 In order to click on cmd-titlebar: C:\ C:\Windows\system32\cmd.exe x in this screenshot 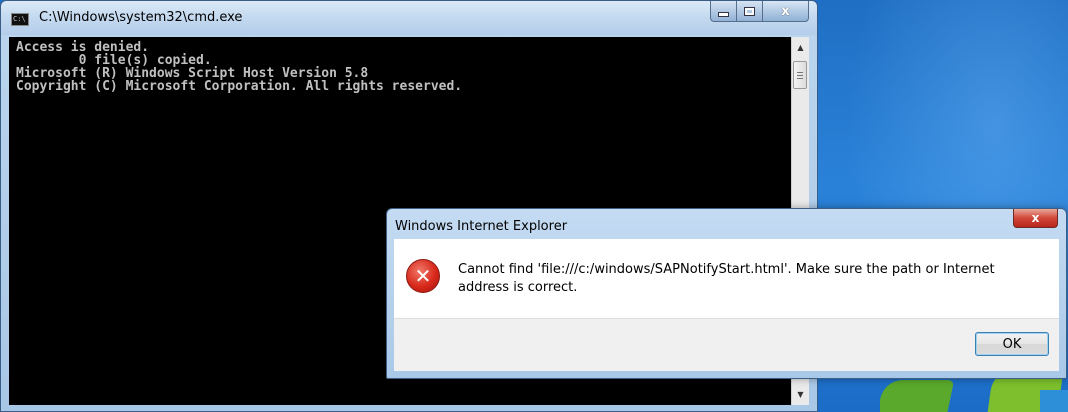, I will do `click(409, 18)`.